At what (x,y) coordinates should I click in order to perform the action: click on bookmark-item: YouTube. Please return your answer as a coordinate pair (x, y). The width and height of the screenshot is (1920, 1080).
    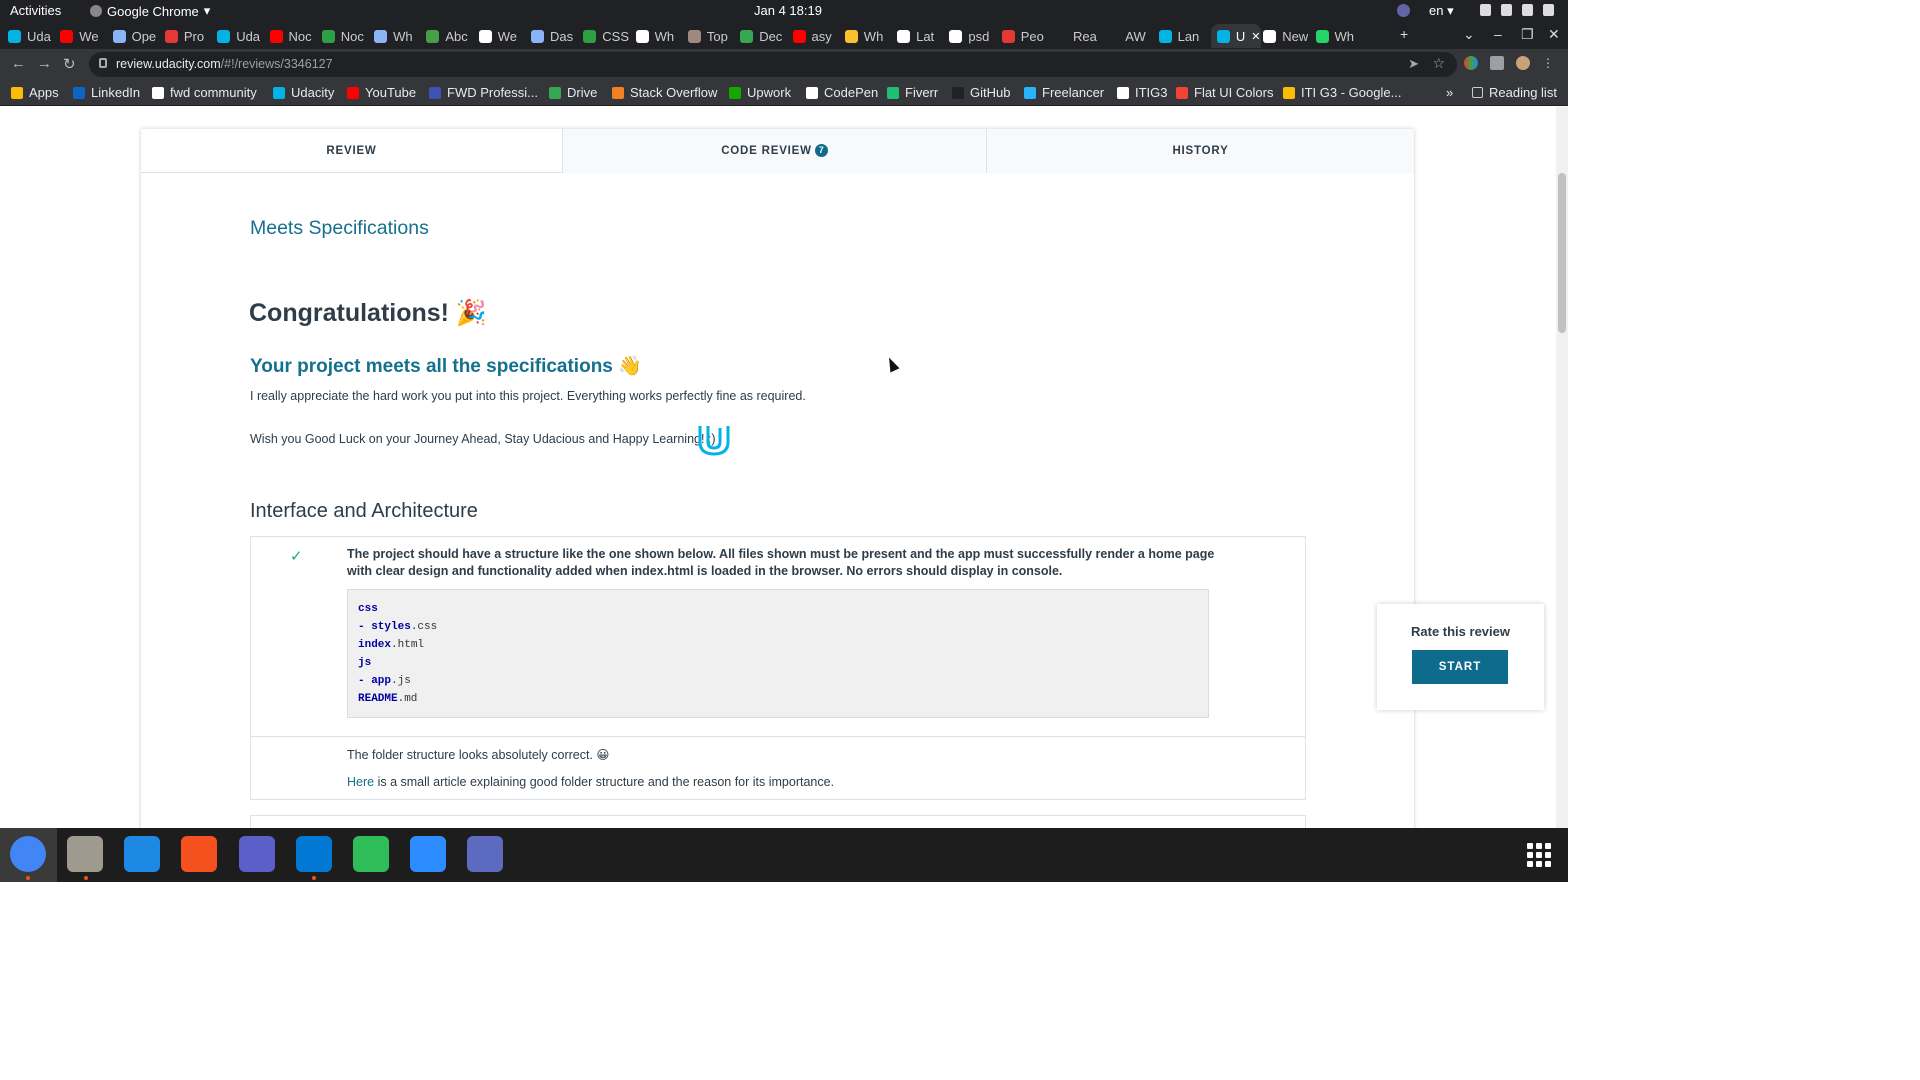
    Looking at the image, I should click on (381, 92).